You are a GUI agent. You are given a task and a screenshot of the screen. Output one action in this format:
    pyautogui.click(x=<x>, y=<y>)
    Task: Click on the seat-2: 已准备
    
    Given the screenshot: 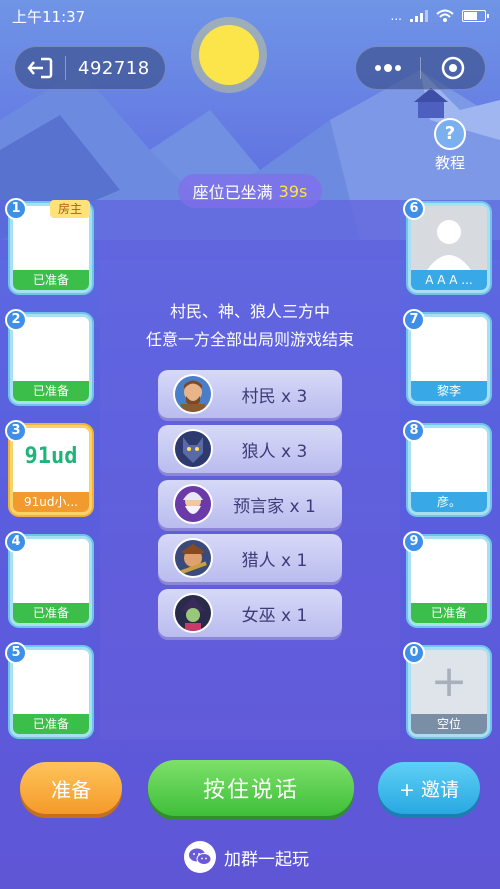 What is the action you would take?
    pyautogui.click(x=51, y=359)
    